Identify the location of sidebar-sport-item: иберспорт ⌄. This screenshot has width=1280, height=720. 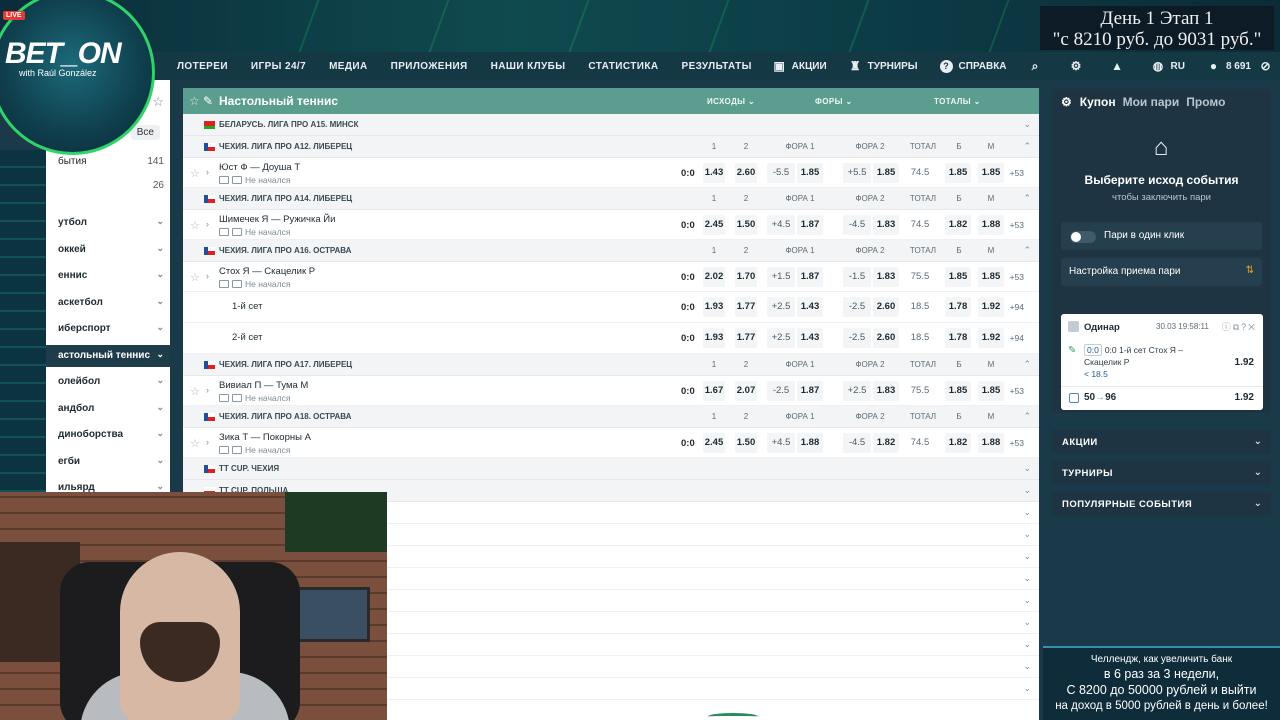
(108, 329).